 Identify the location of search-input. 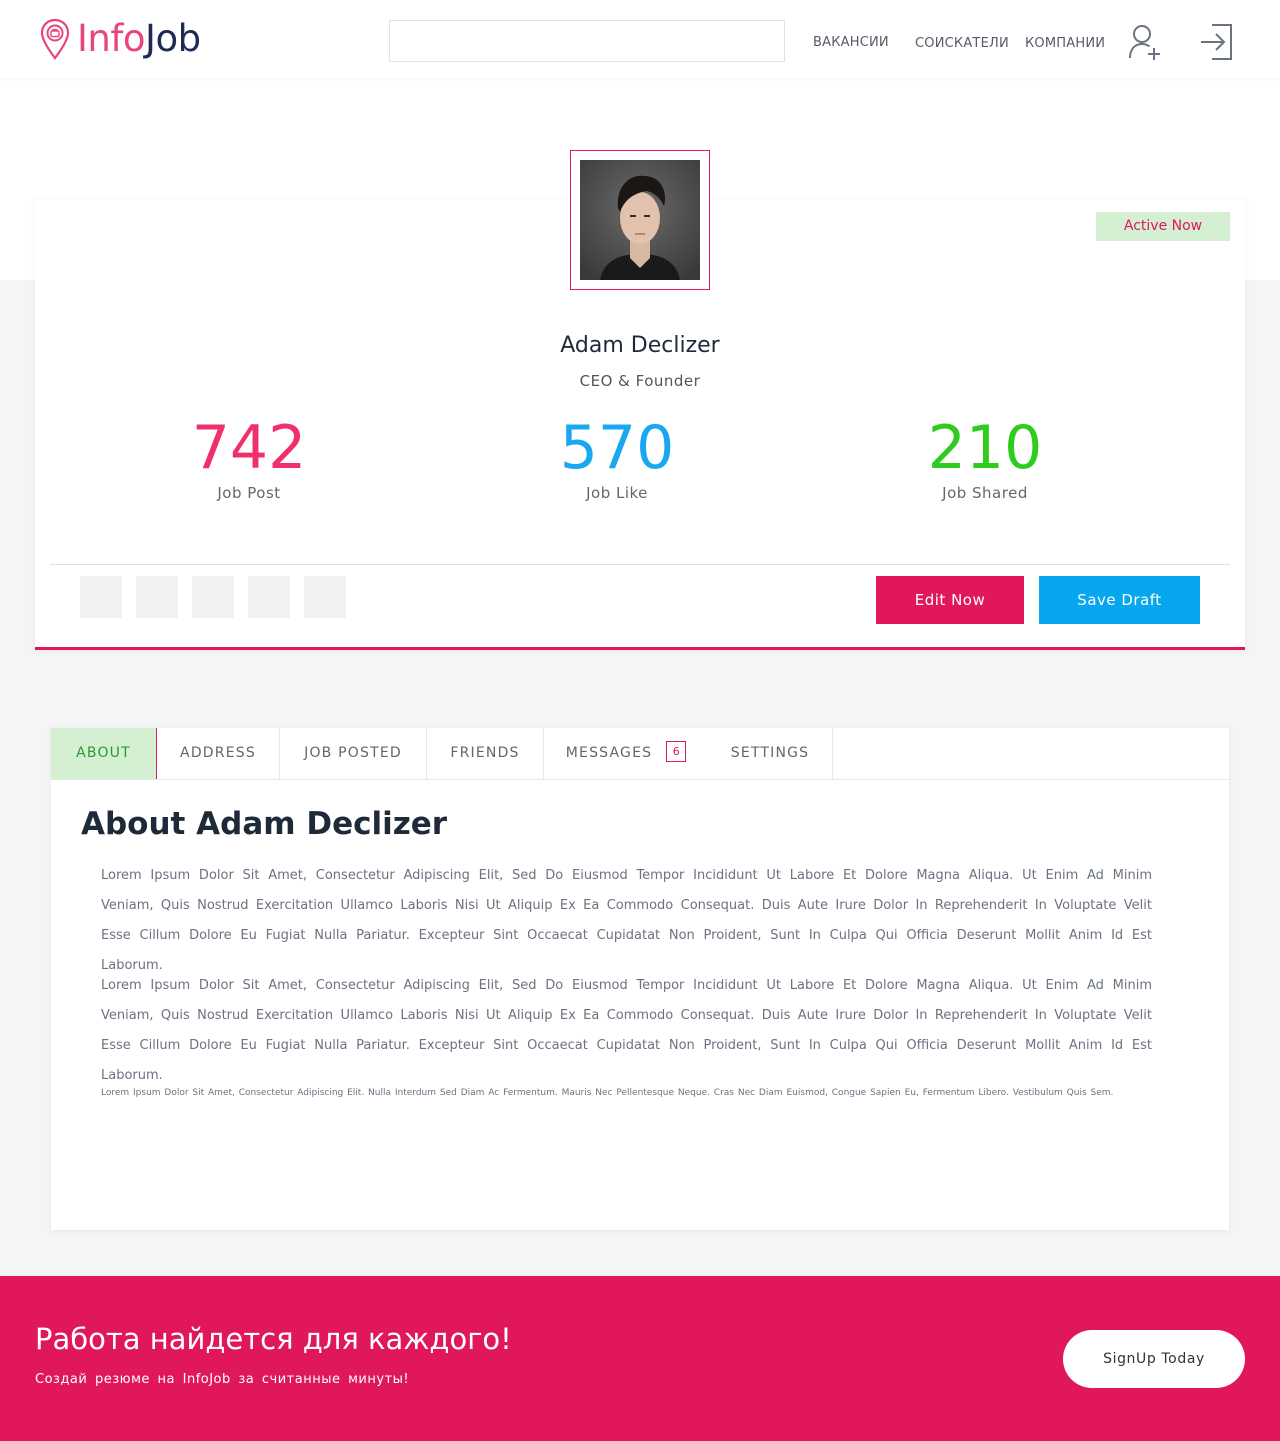
(587, 41).